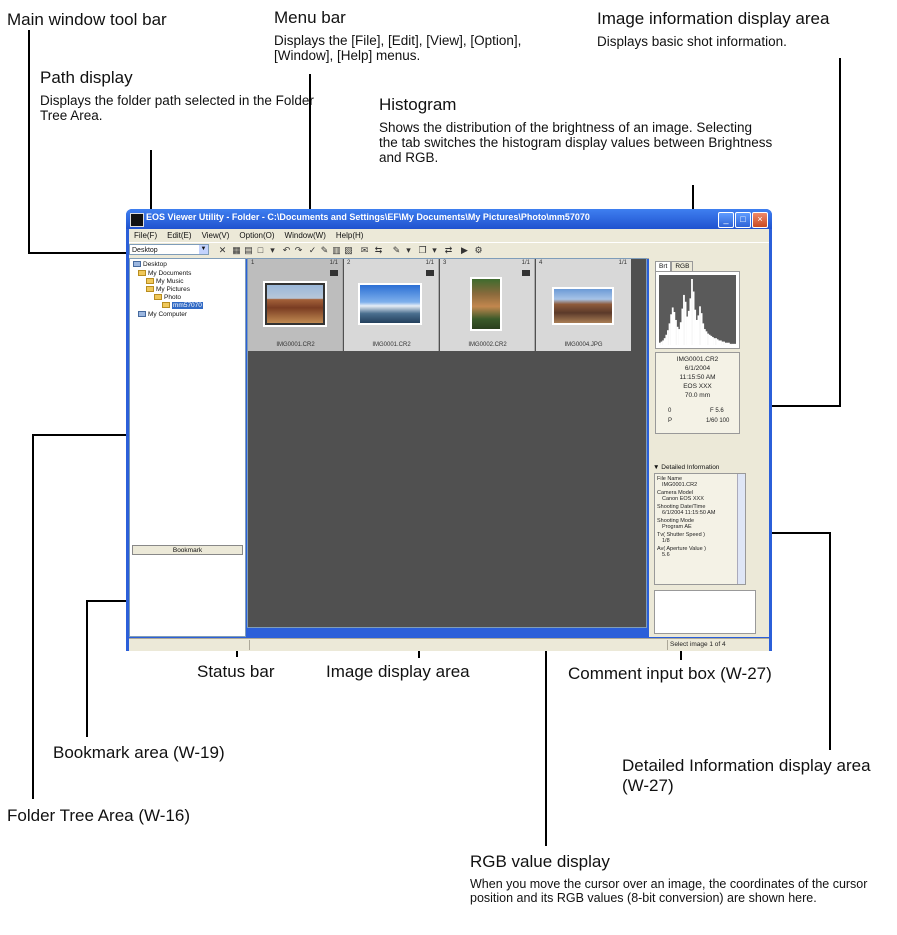 This screenshot has width=897, height=935. What do you see at coordinates (583, 305) in the screenshot?
I see `thumbnail-4: 4 1/1 IMG0004.JPG` at bounding box center [583, 305].